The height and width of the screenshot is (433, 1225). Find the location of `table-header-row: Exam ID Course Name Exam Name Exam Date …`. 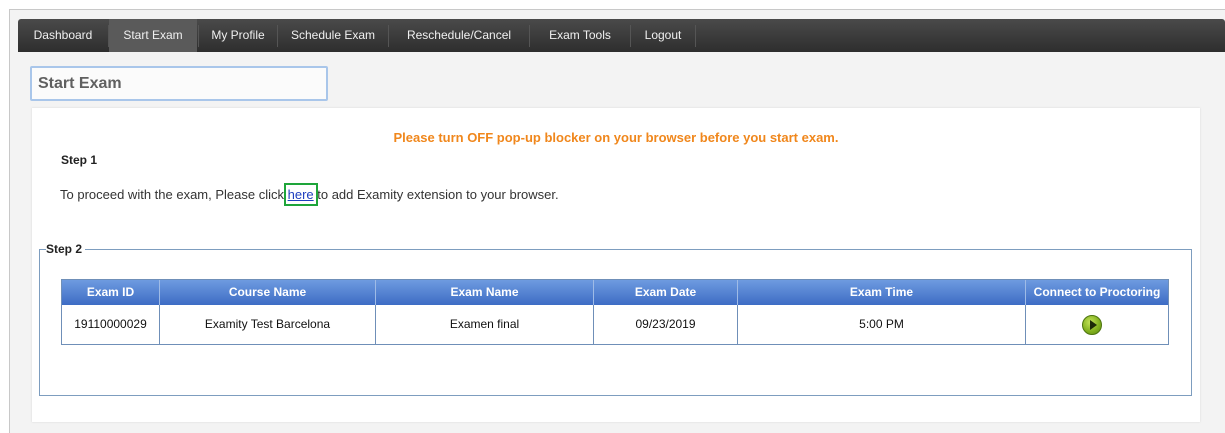

table-header-row: Exam ID Course Name Exam Name Exam Date … is located at coordinates (615, 292).